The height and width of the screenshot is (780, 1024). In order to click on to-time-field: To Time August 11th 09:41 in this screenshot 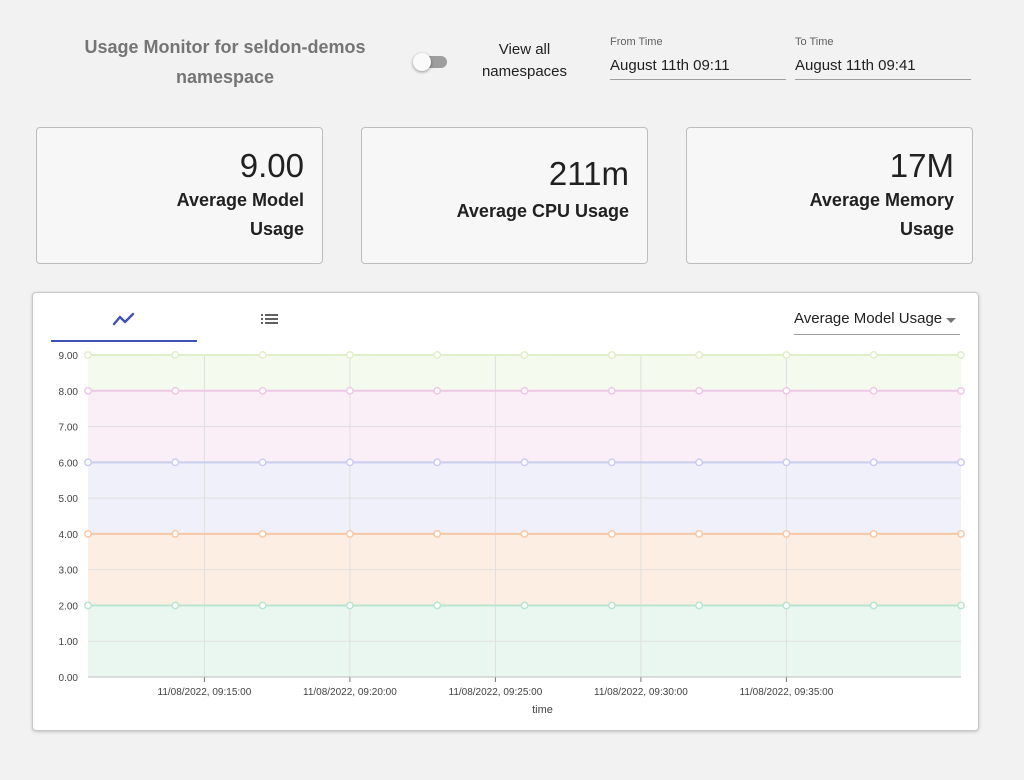, I will do `click(883, 57)`.